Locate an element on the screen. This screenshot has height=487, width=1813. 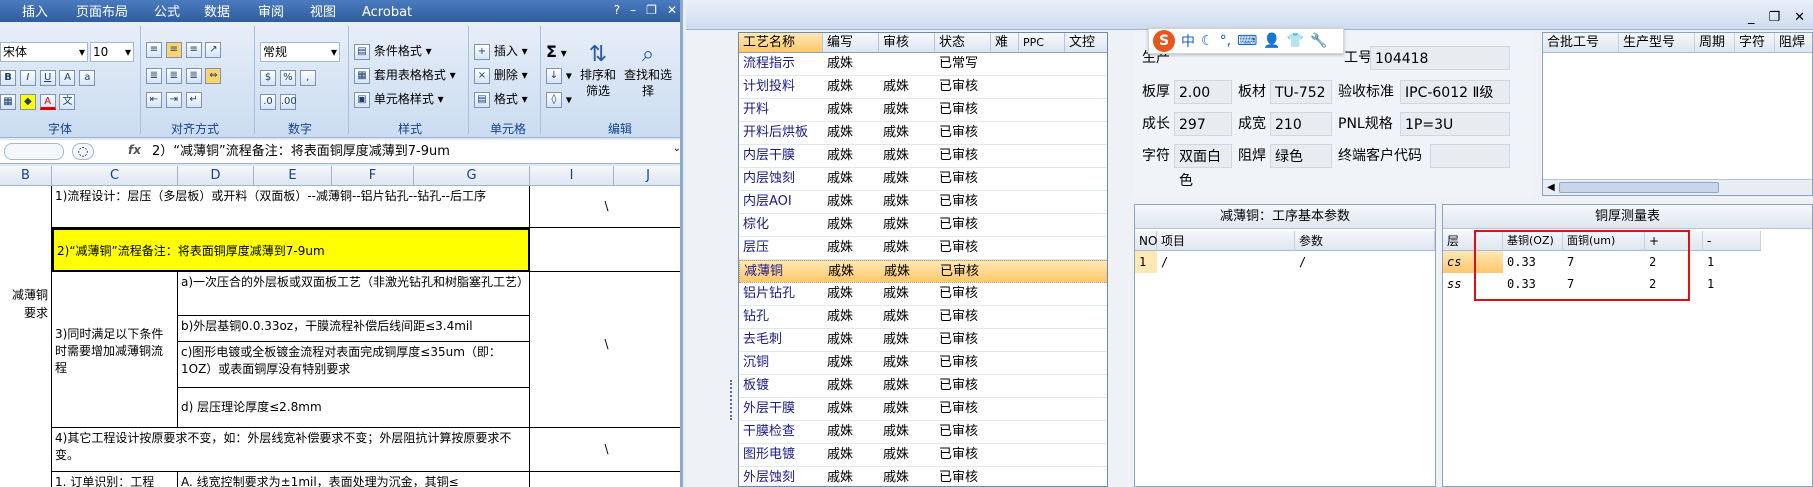
process-row: 减薄铜 戚姝 戚姝 已审核 is located at coordinates (923, 271).